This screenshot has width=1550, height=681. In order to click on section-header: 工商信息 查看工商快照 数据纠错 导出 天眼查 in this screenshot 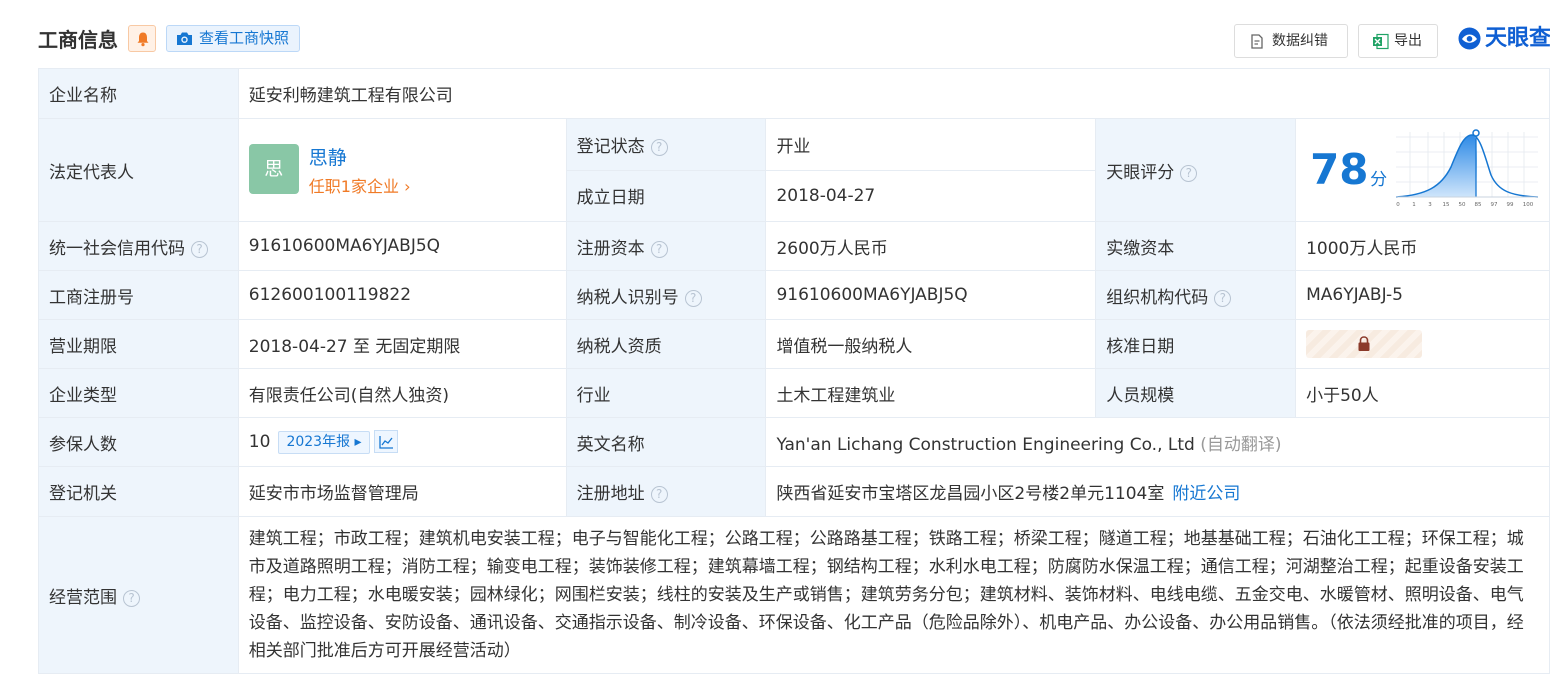, I will do `click(775, 34)`.